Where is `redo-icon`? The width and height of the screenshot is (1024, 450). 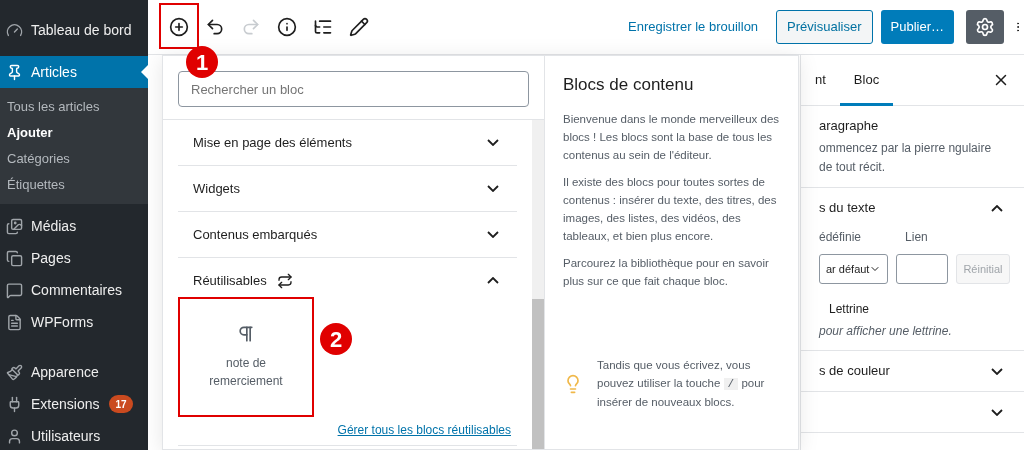
redo-icon is located at coordinates (251, 27).